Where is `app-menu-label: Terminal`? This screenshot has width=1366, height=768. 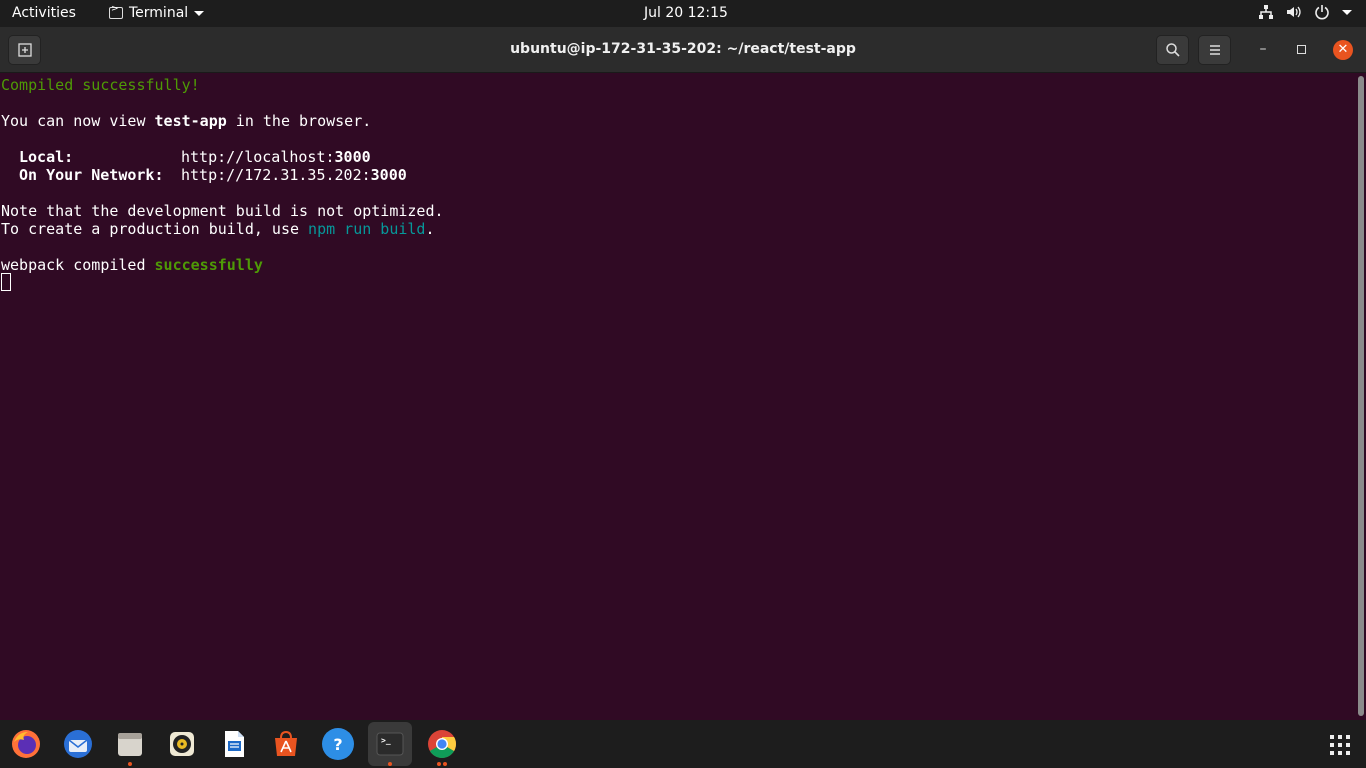 app-menu-label: Terminal is located at coordinates (159, 13).